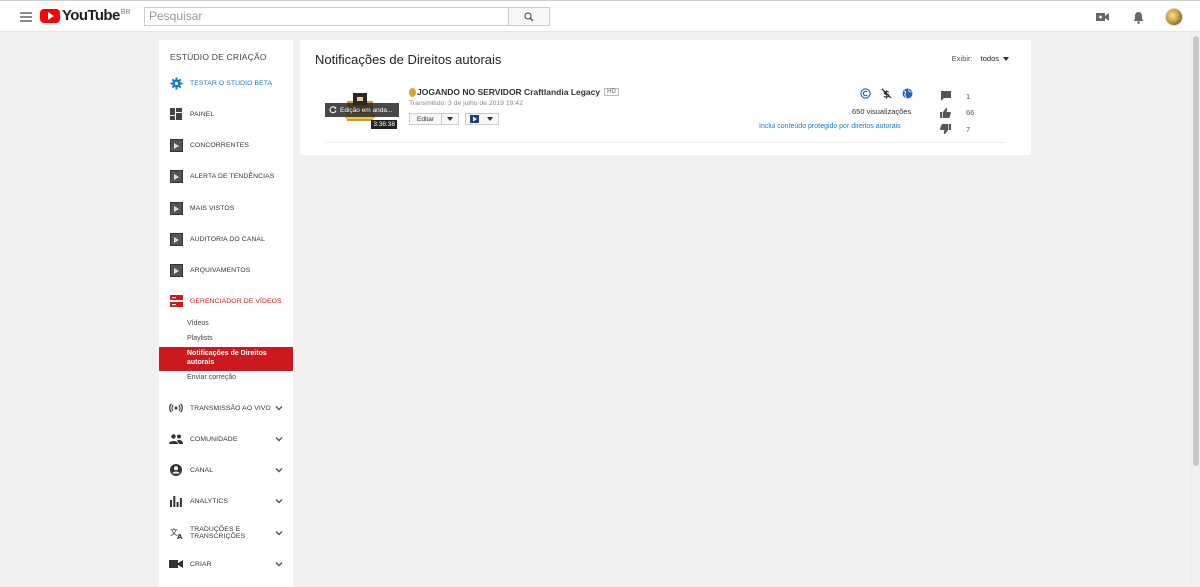 The width and height of the screenshot is (1200, 587). What do you see at coordinates (466, 103) in the screenshot?
I see `video-date: Transmitido: 3 de julho de 2019 19:42` at bounding box center [466, 103].